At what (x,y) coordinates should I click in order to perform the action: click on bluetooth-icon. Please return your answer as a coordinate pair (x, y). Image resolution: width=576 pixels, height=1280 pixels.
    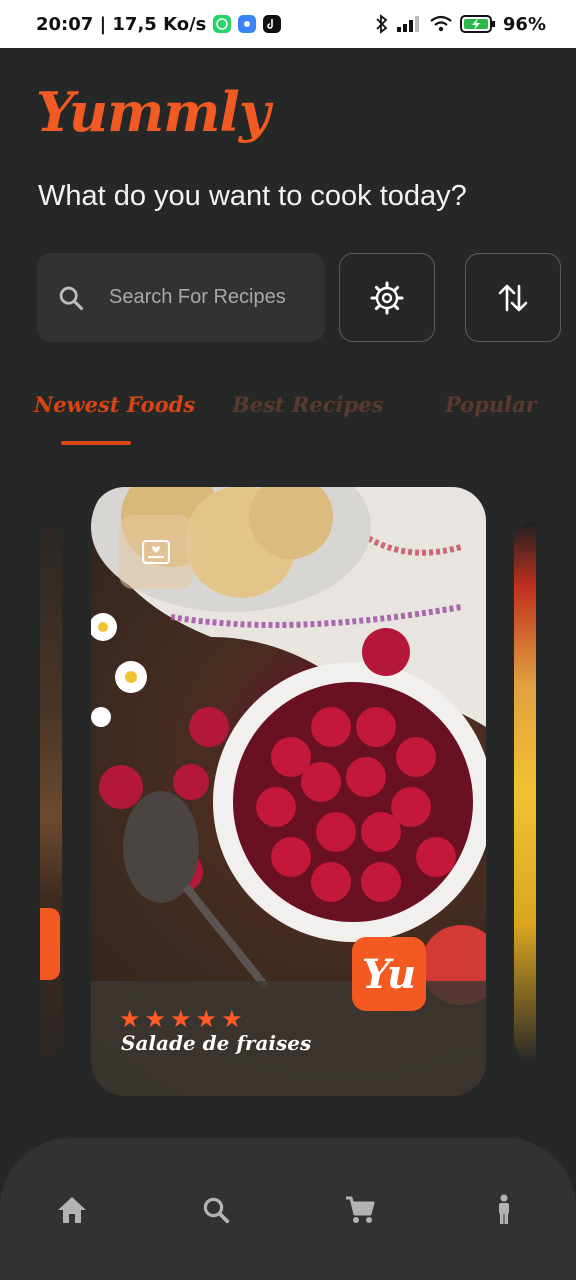
    Looking at the image, I should click on (382, 24).